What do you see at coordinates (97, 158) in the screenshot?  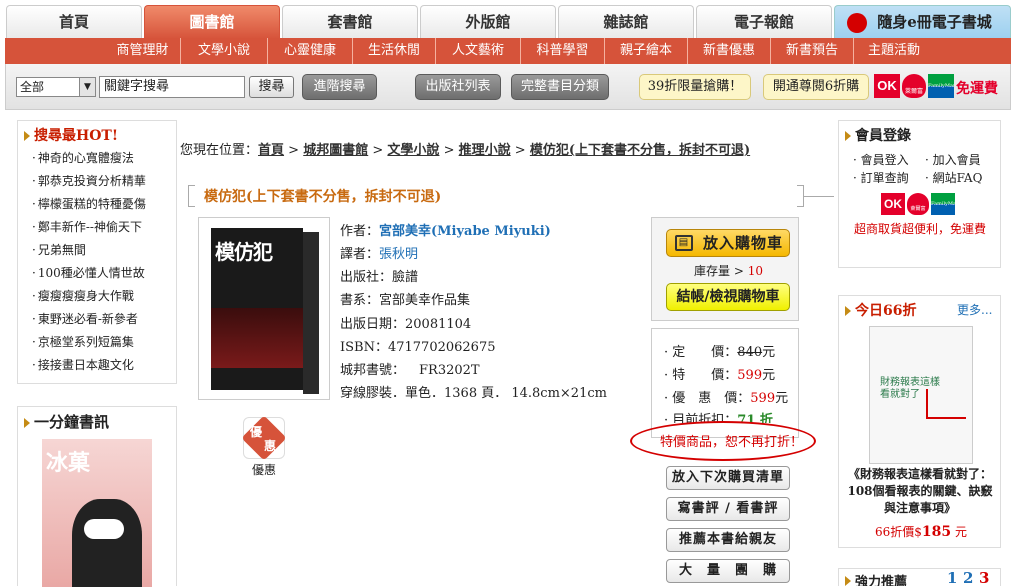 I see `hot-item: 神奇的心寬體瘦法` at bounding box center [97, 158].